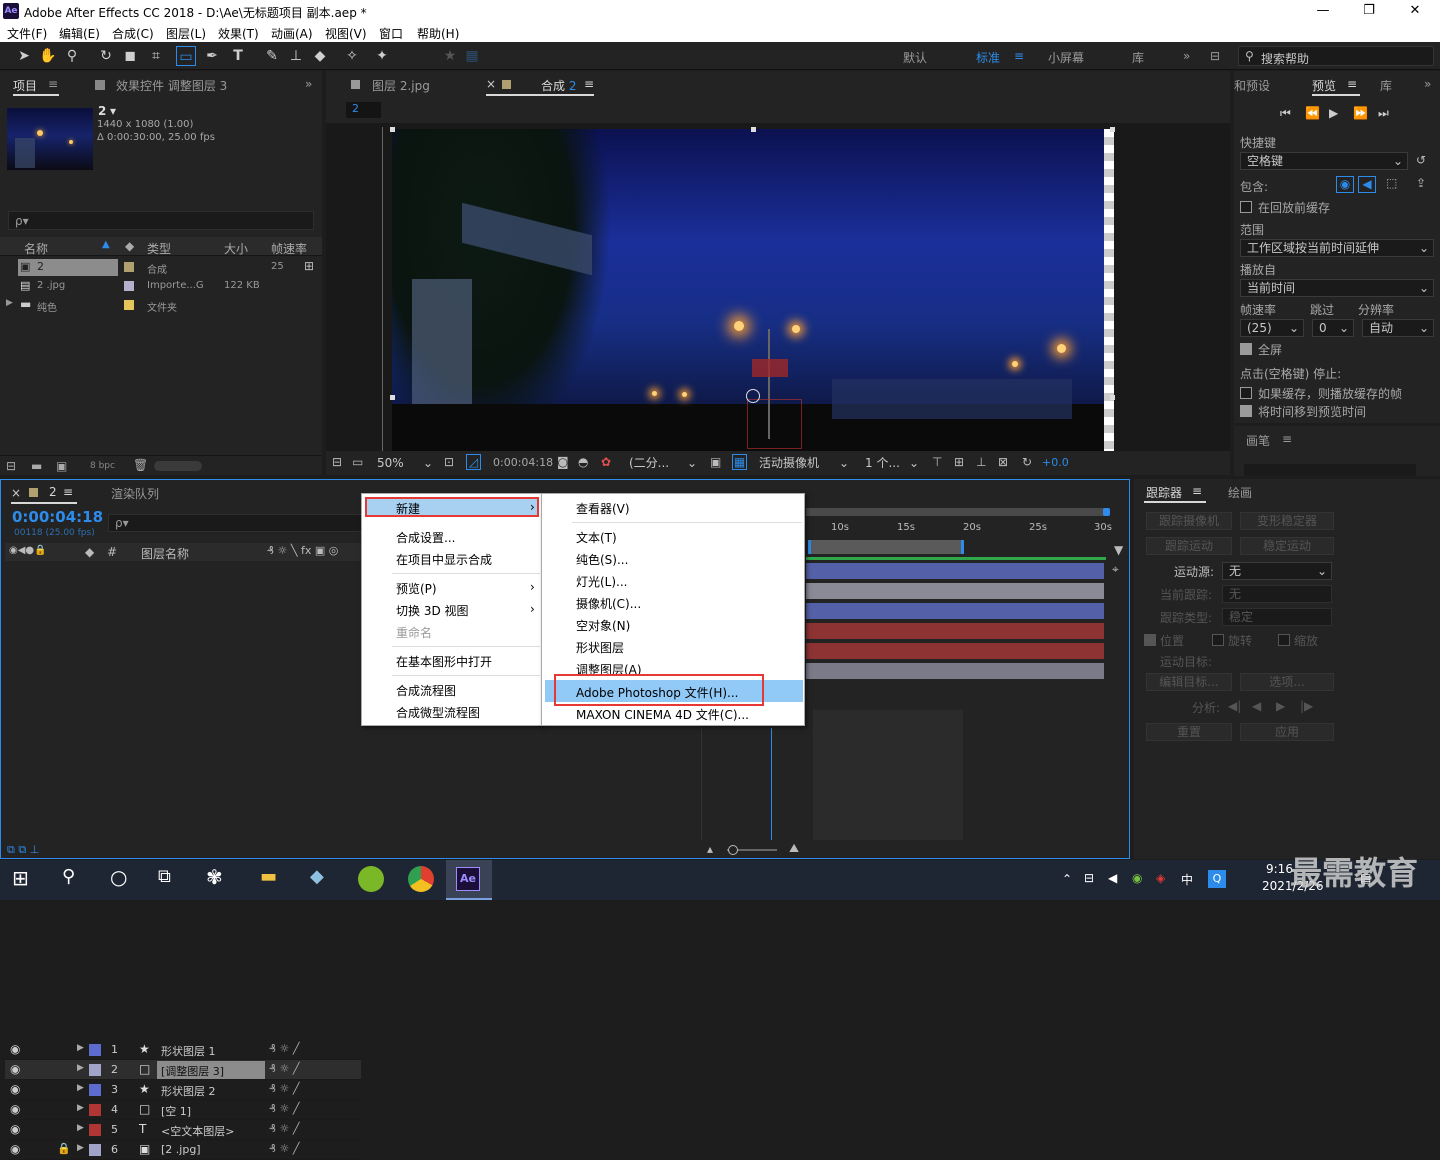 The height and width of the screenshot is (1160, 1440). I want to click on first-frame-icon: ⏮, so click(1285, 113).